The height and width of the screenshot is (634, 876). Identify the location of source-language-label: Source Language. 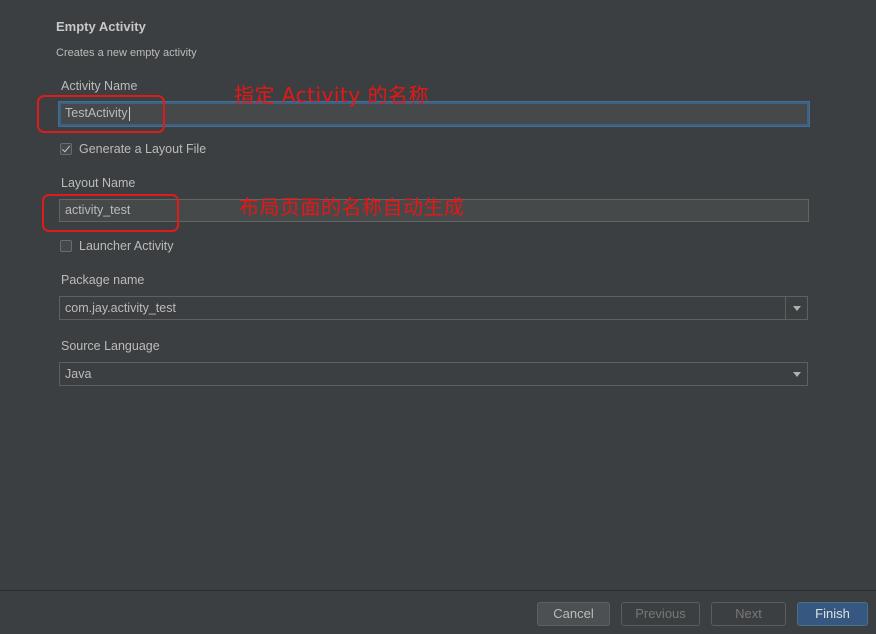
(110, 346).